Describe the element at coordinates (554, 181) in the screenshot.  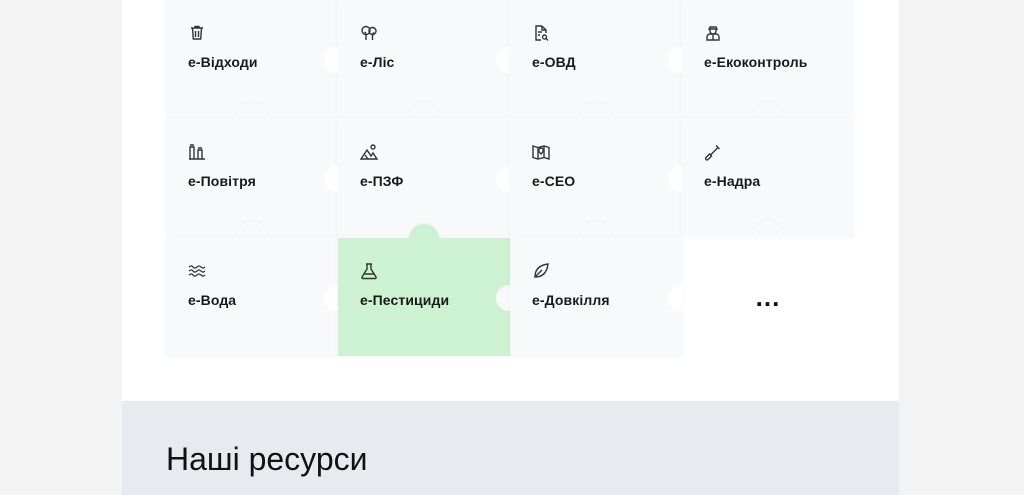
I see `tile-label: е-СЕО` at that location.